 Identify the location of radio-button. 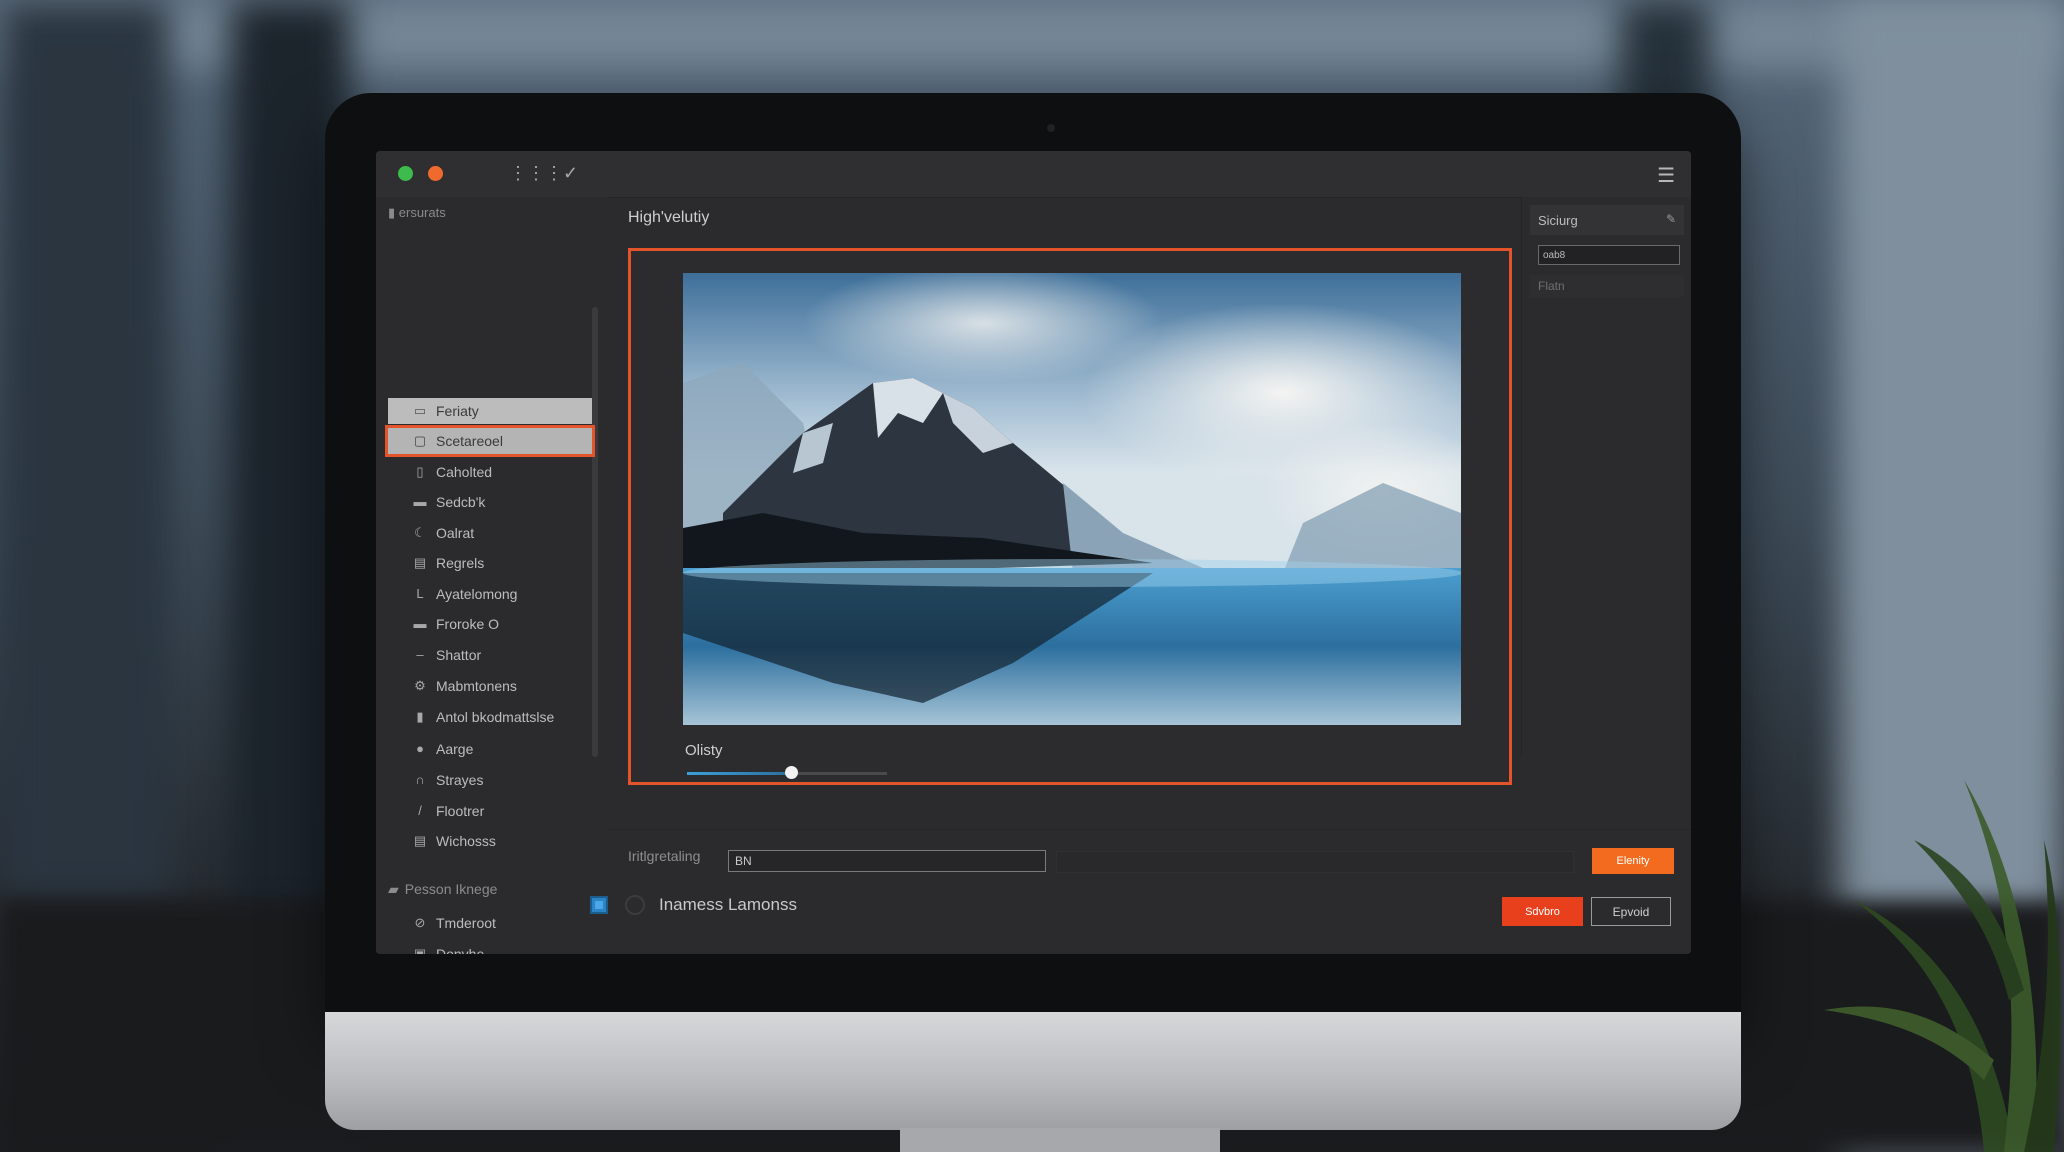
(635, 905).